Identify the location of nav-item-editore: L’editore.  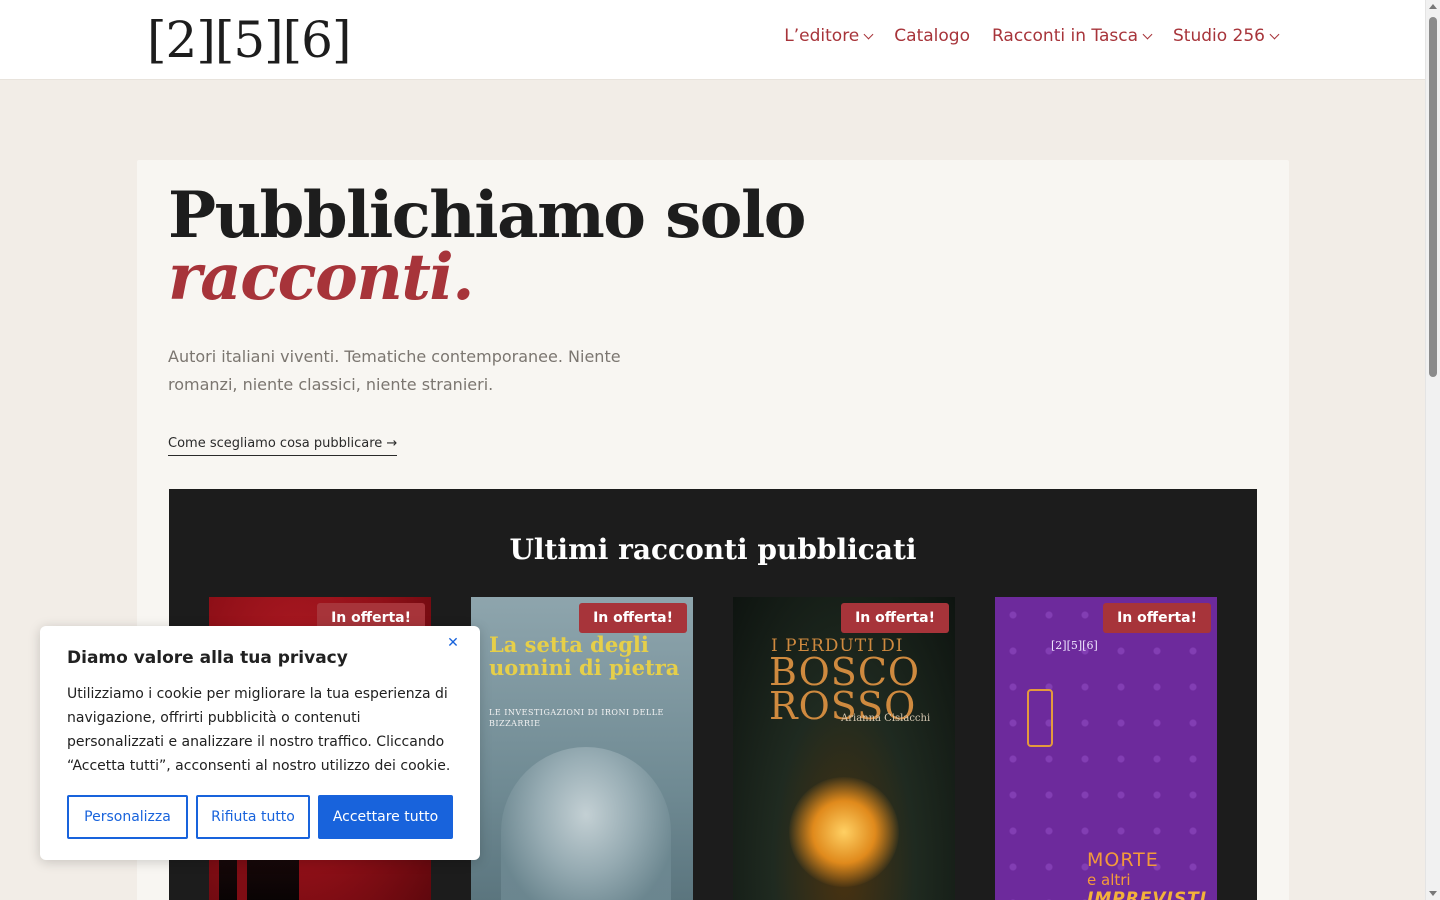
(829, 36).